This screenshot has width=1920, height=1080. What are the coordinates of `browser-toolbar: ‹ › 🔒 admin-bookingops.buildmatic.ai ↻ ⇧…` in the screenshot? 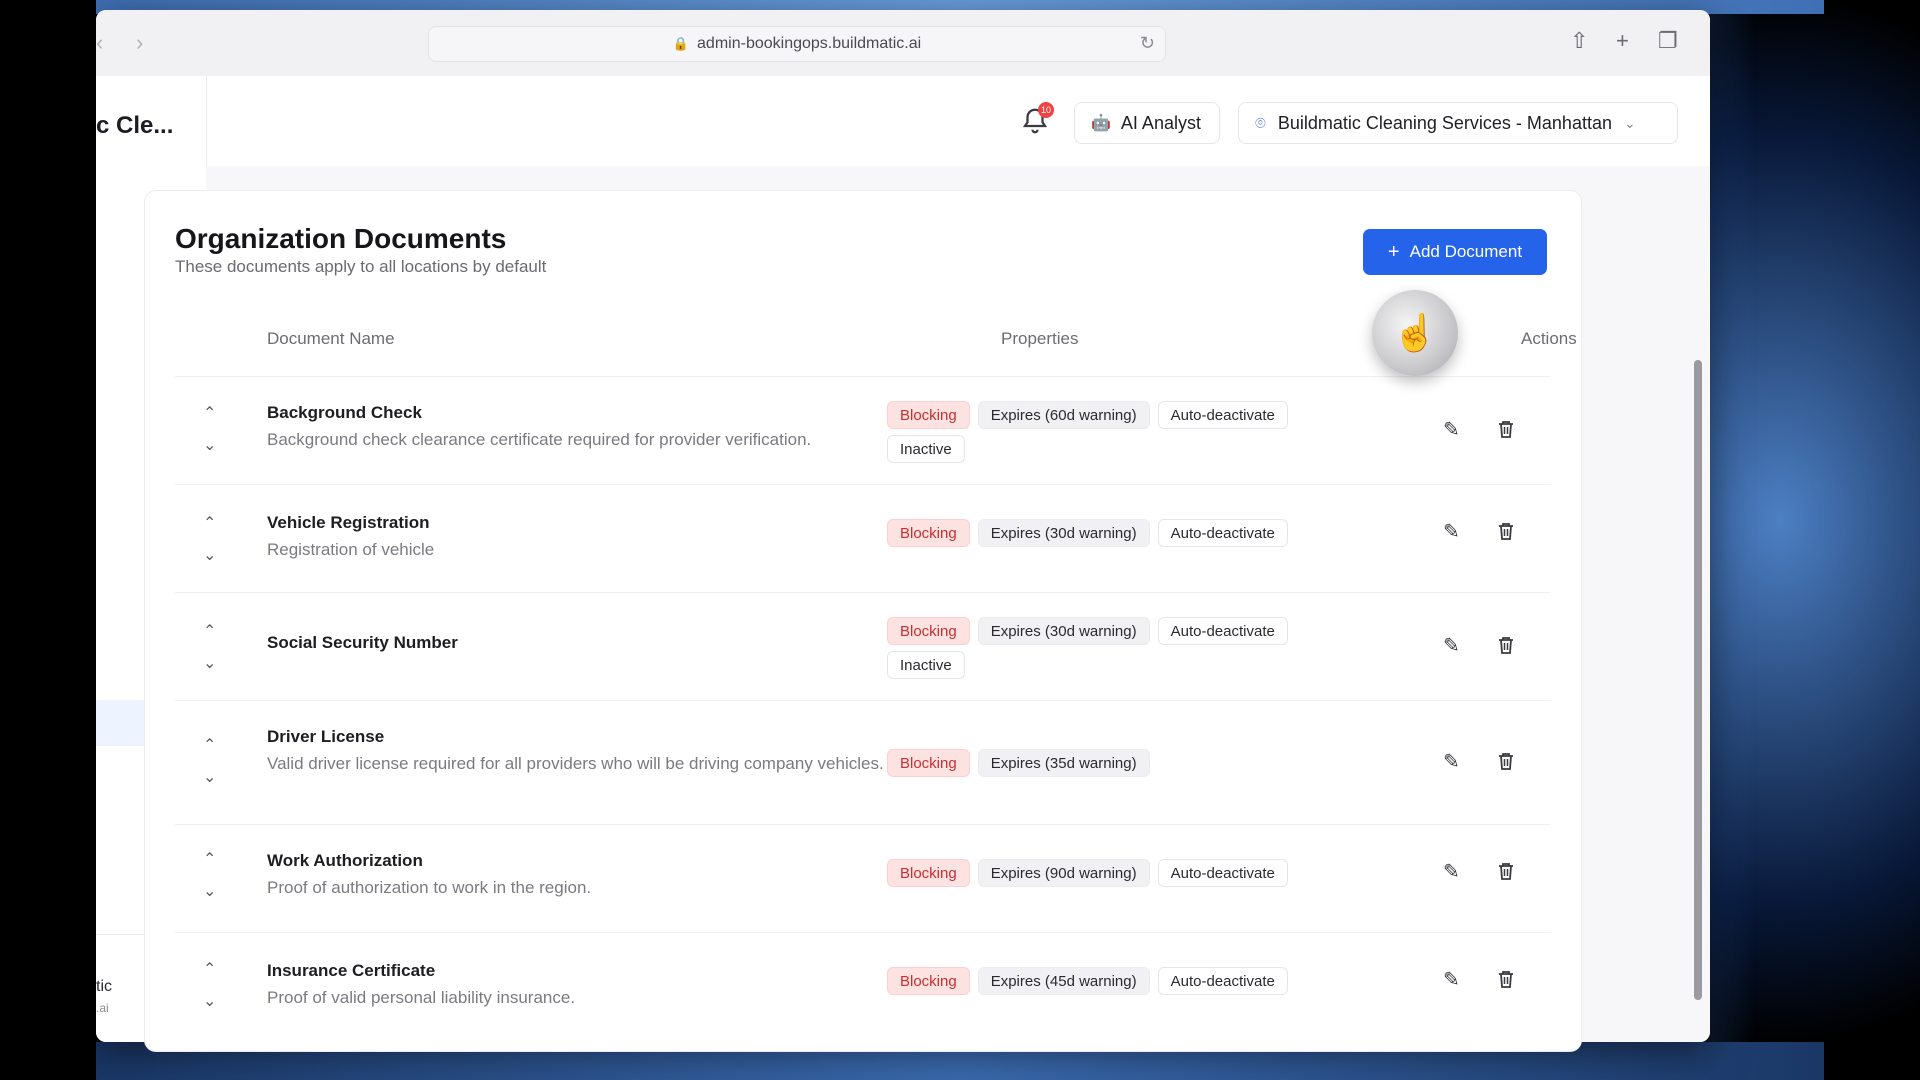 It's located at (903, 43).